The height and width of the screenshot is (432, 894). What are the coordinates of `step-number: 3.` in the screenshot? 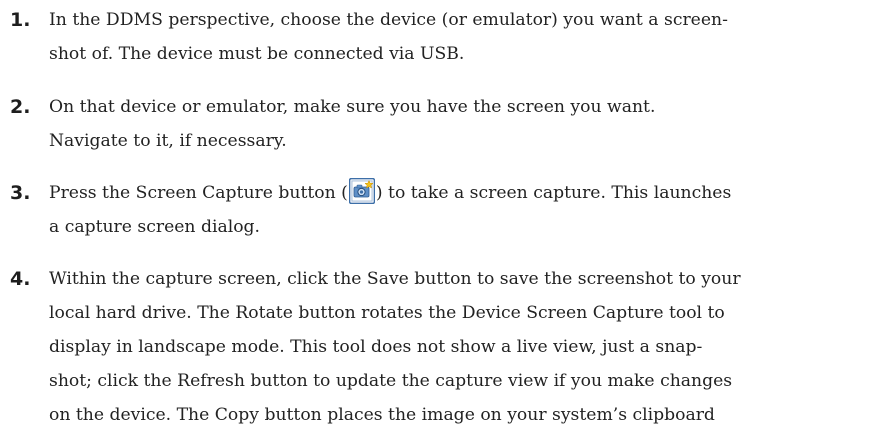 It's located at (20, 193).